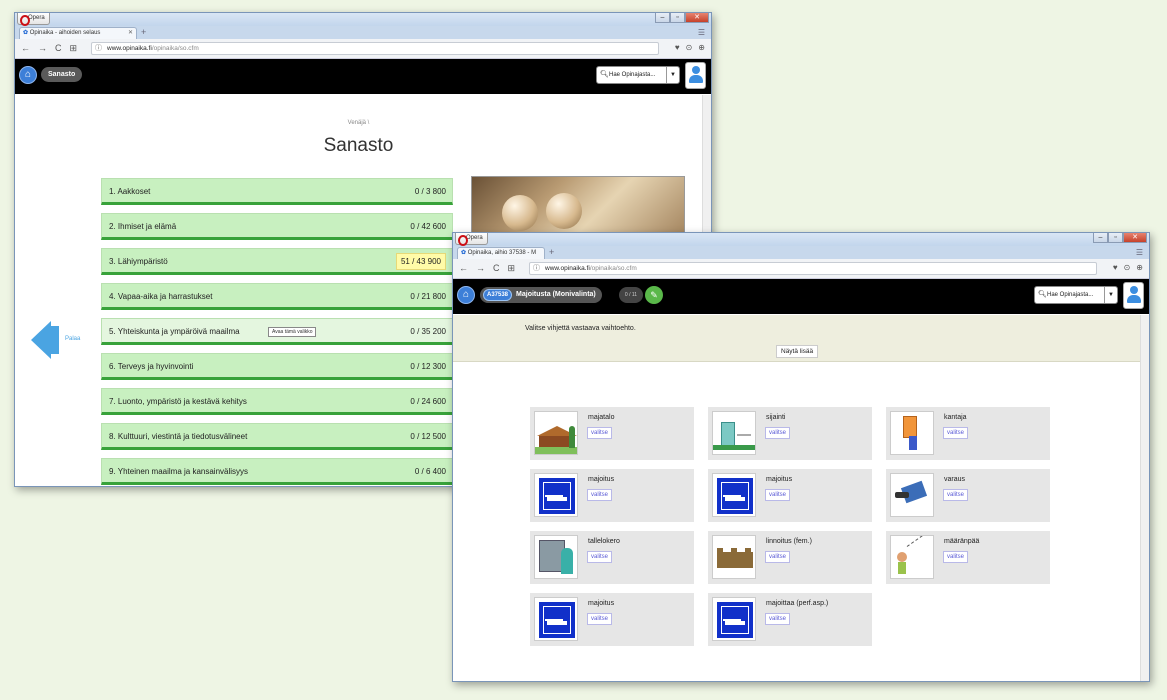 Image resolution: width=1167 pixels, height=700 pixels. Describe the element at coordinates (277, 226) in the screenshot. I see `list-item: 2. Ihmiset ja elämä 0 / 42 600` at that location.